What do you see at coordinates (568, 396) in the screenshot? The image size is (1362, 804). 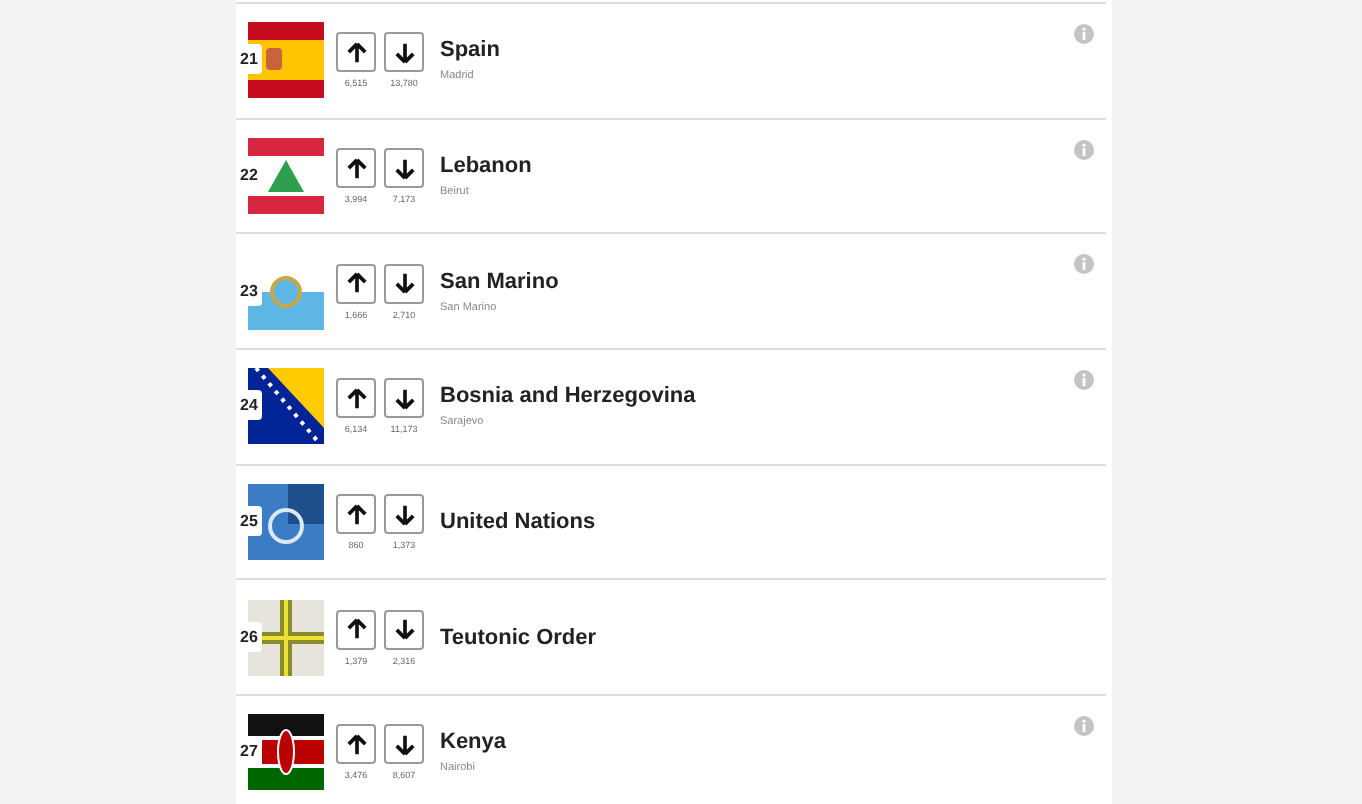 I see `country-name: Bosnia and Herzegovina` at bounding box center [568, 396].